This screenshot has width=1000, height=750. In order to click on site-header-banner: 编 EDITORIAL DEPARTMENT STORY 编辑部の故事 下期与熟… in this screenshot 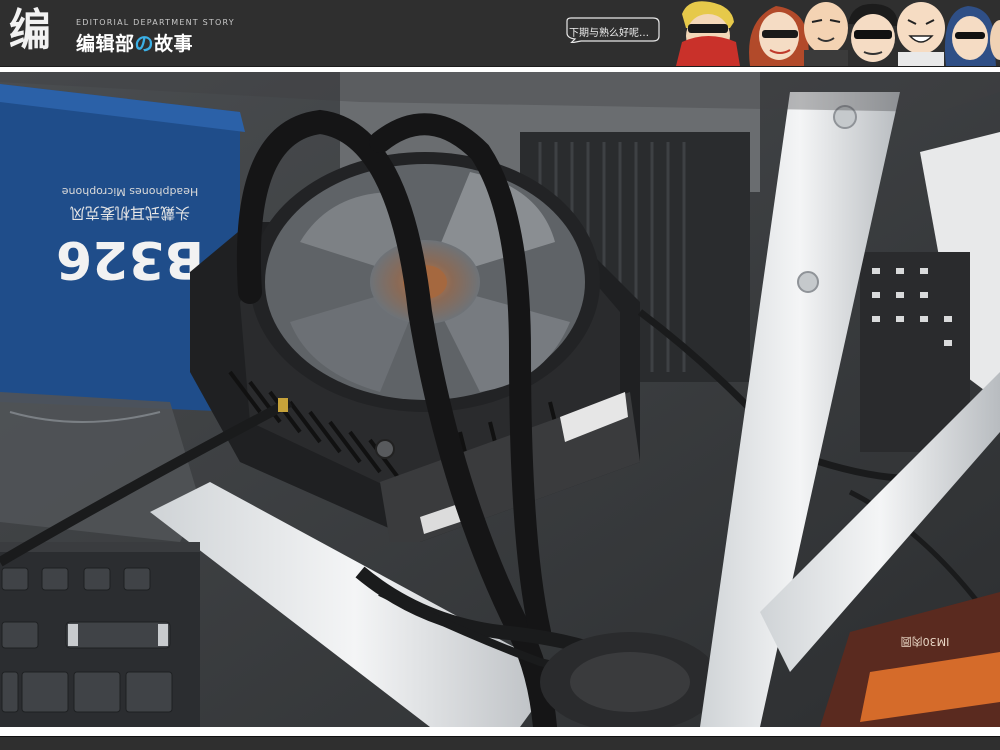, I will do `click(500, 33)`.